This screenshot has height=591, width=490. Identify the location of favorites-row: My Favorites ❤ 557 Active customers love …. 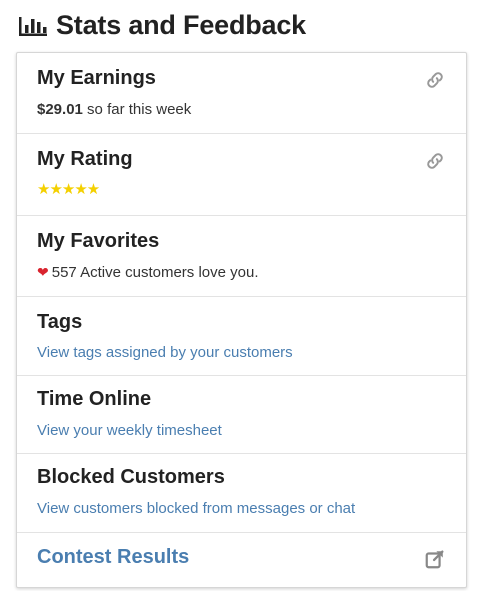
(241, 256).